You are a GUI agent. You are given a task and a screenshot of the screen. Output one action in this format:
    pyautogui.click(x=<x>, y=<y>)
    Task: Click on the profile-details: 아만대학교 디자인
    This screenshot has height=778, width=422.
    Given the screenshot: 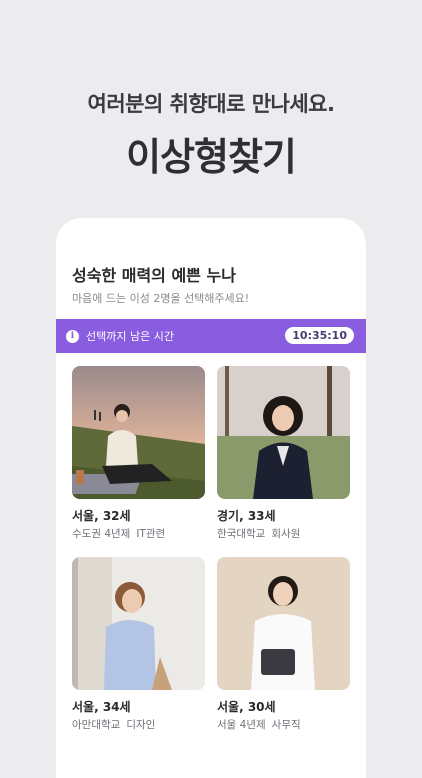 What is the action you would take?
    pyautogui.click(x=138, y=724)
    